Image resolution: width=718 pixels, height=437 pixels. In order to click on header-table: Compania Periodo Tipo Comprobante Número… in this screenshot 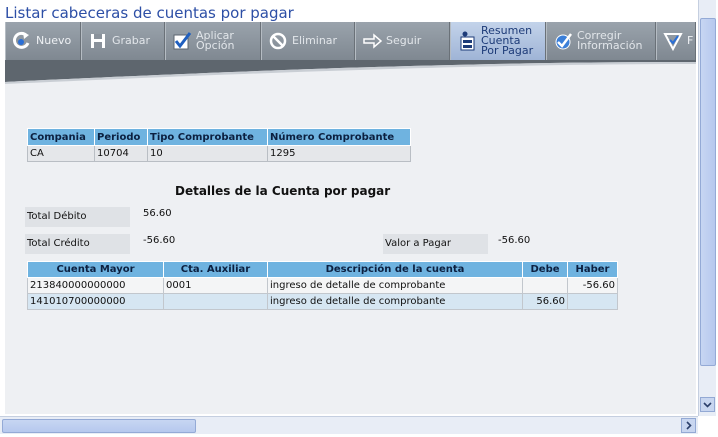, I will do `click(219, 145)`.